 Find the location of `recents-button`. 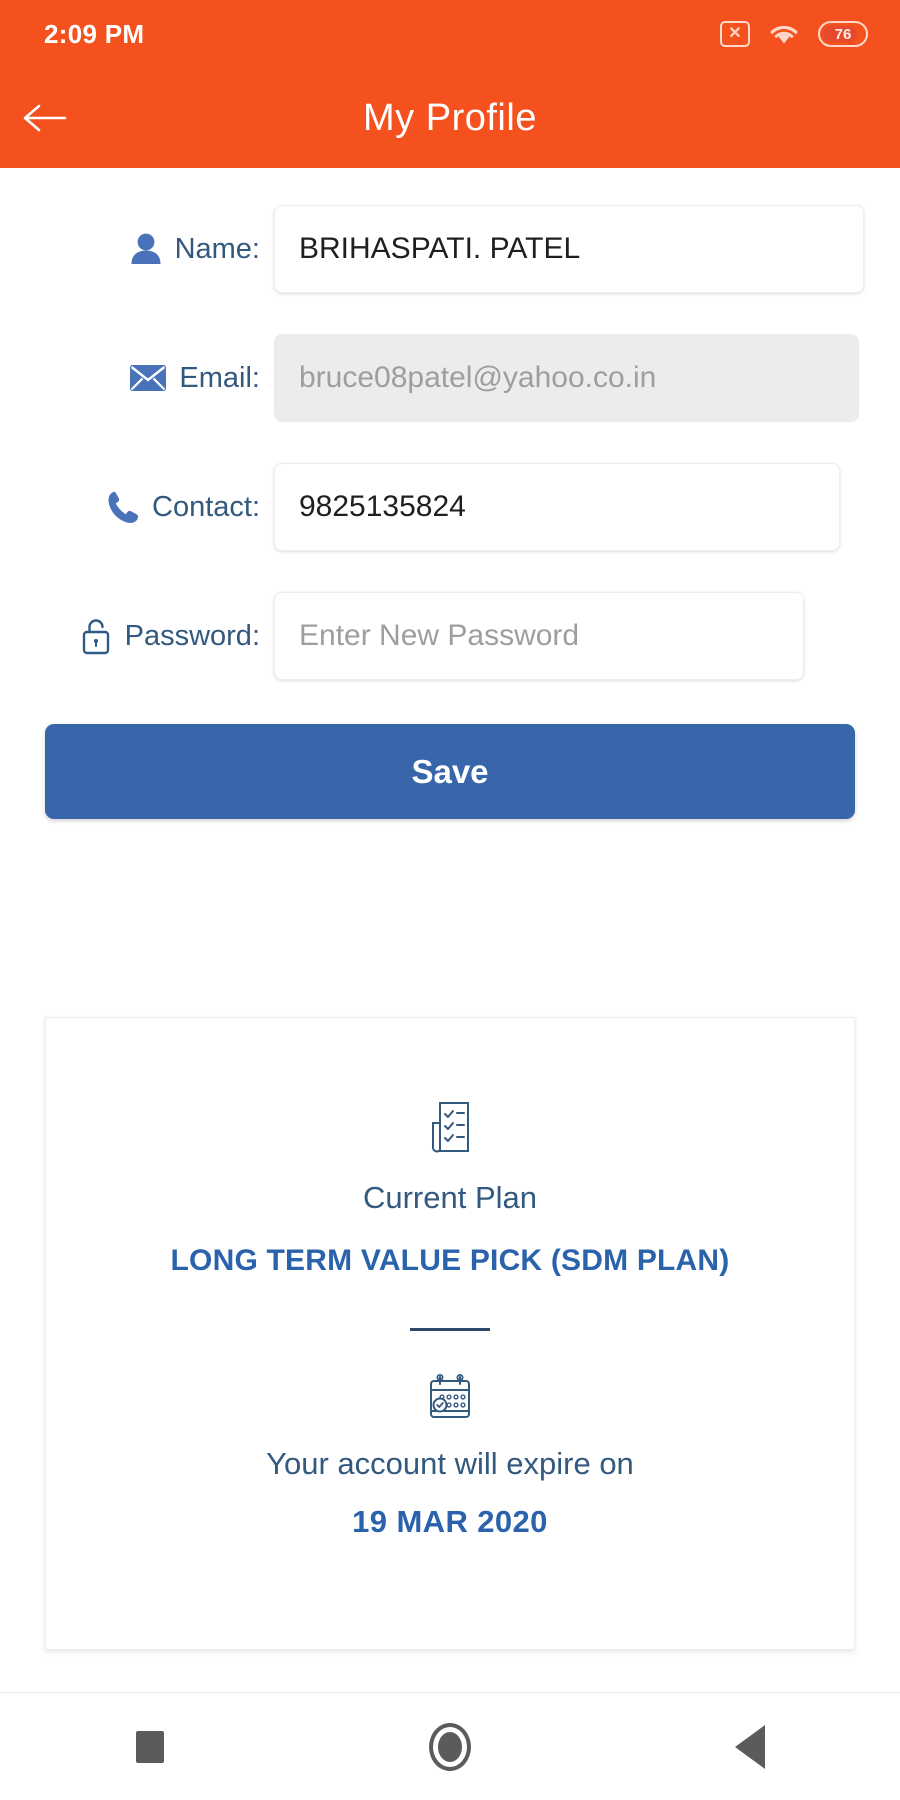

recents-button is located at coordinates (150, 1746).